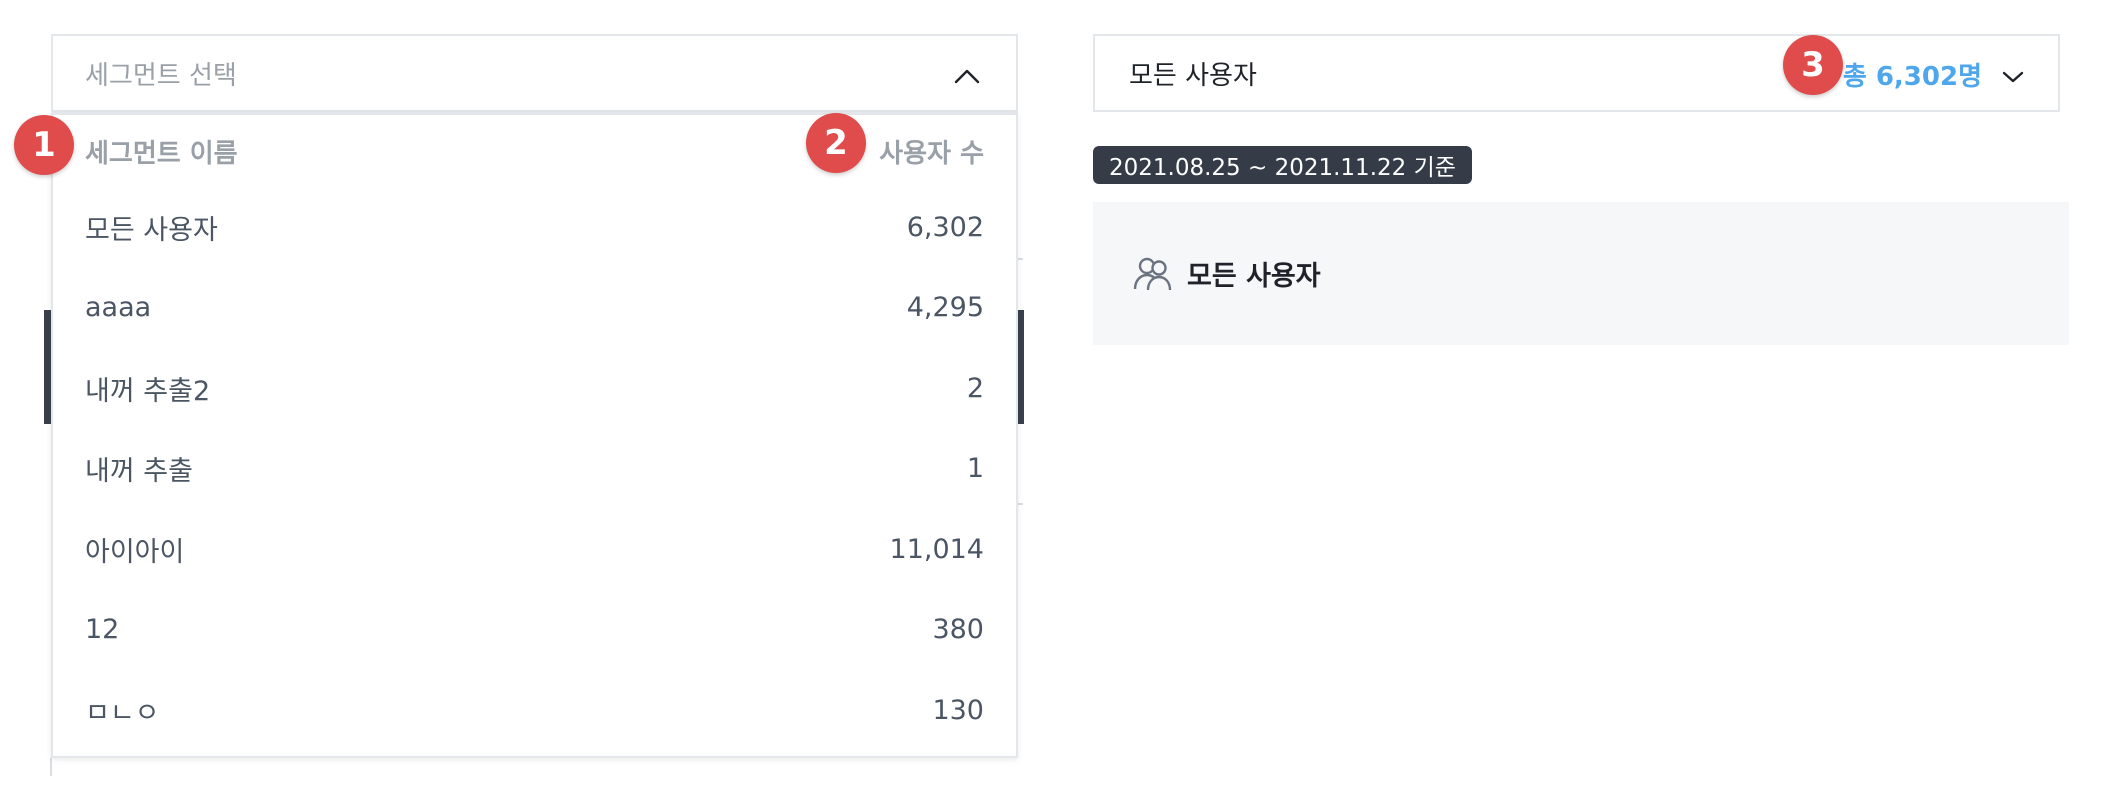 The width and height of the screenshot is (2106, 796). I want to click on row-user-count: 130, so click(958, 710).